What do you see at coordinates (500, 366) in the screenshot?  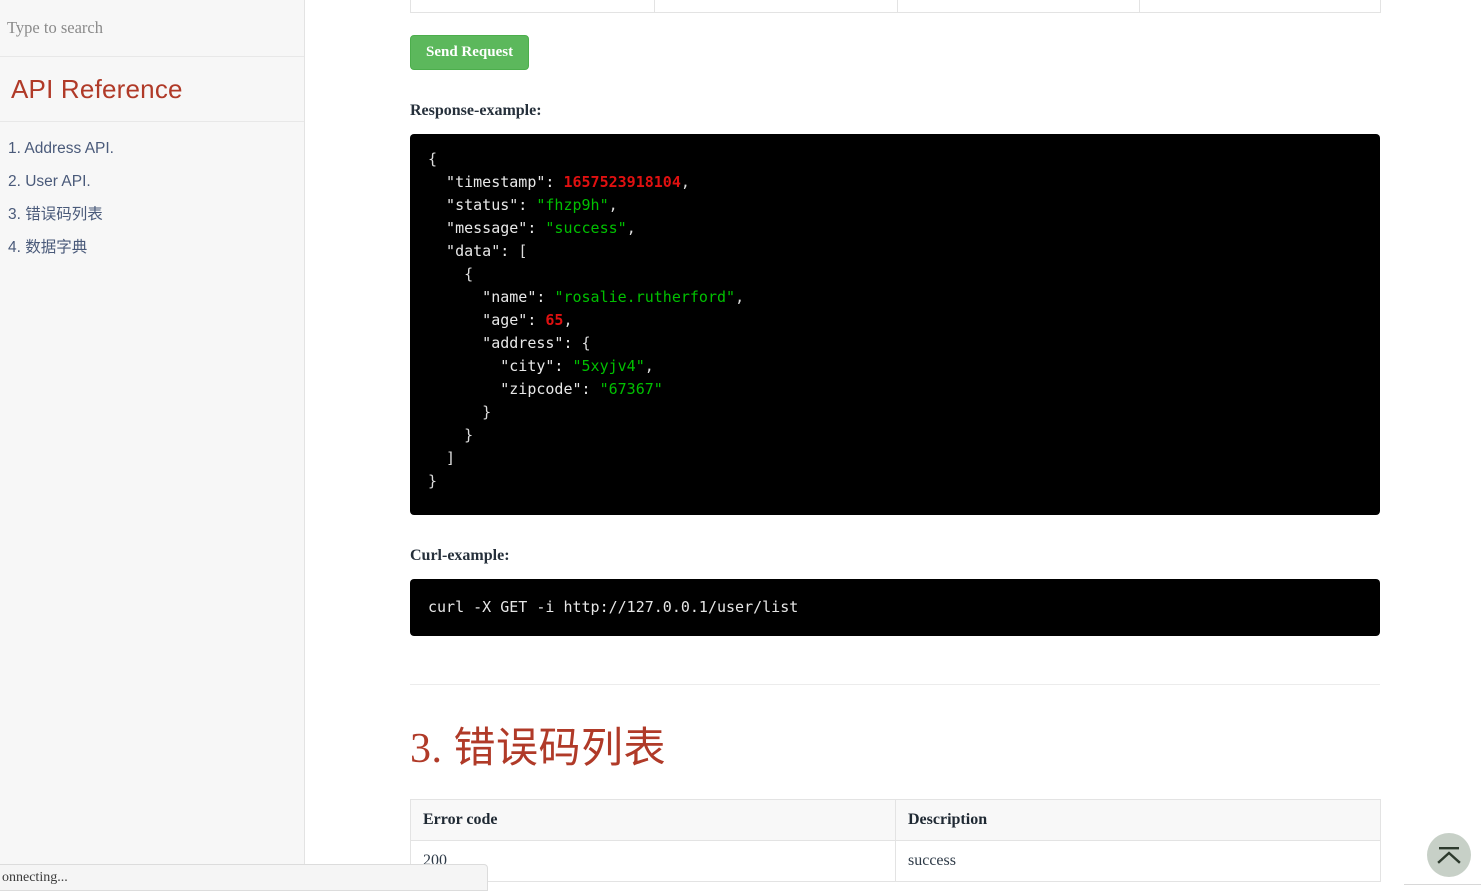 I see `code-token: "city":` at bounding box center [500, 366].